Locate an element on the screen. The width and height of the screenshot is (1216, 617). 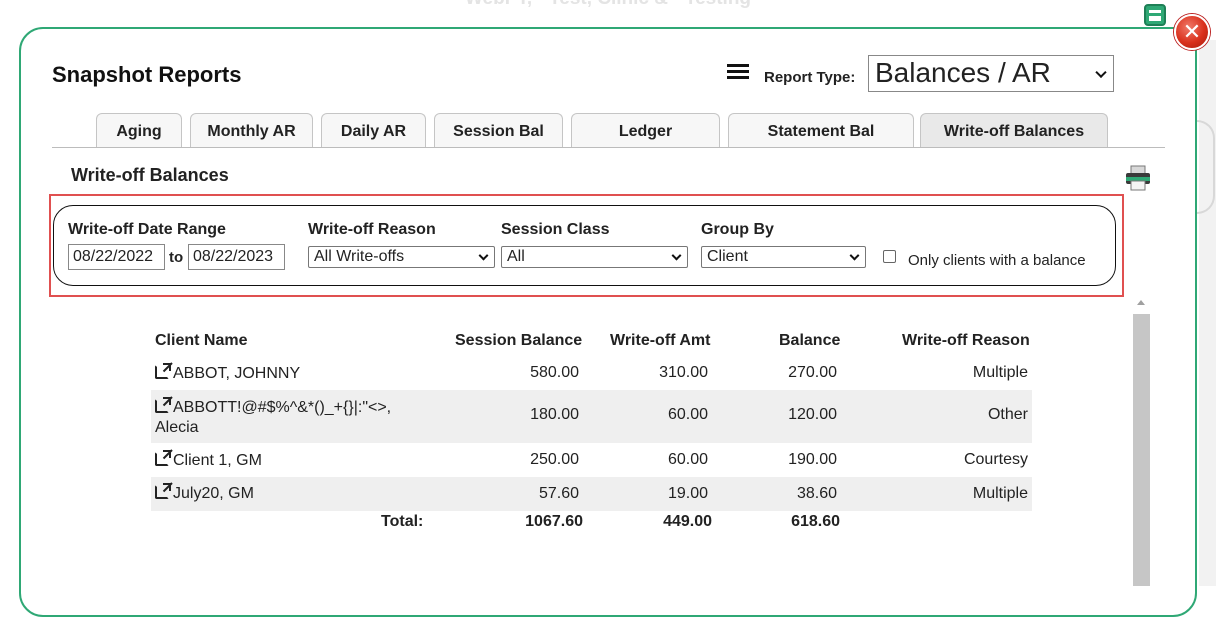
report-type-select: Balances / AR is located at coordinates (991, 73).